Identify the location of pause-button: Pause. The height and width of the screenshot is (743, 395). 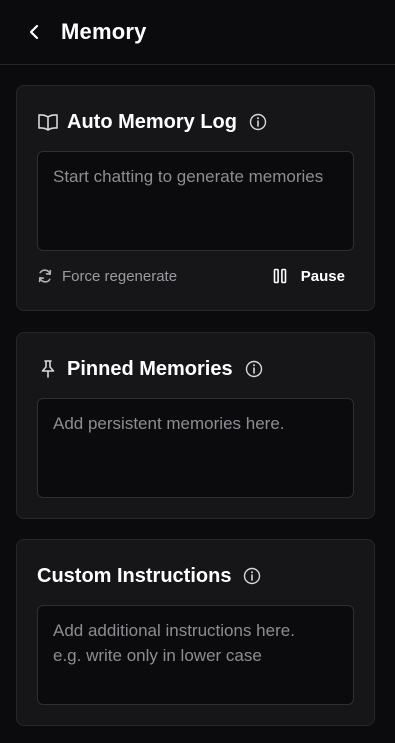
(309, 276).